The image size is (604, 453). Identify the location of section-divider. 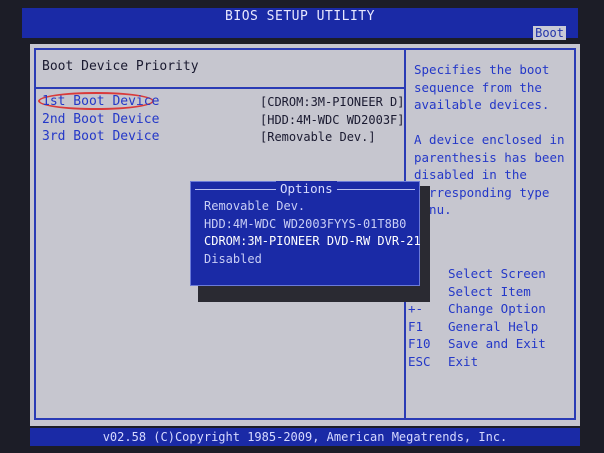
(219, 88).